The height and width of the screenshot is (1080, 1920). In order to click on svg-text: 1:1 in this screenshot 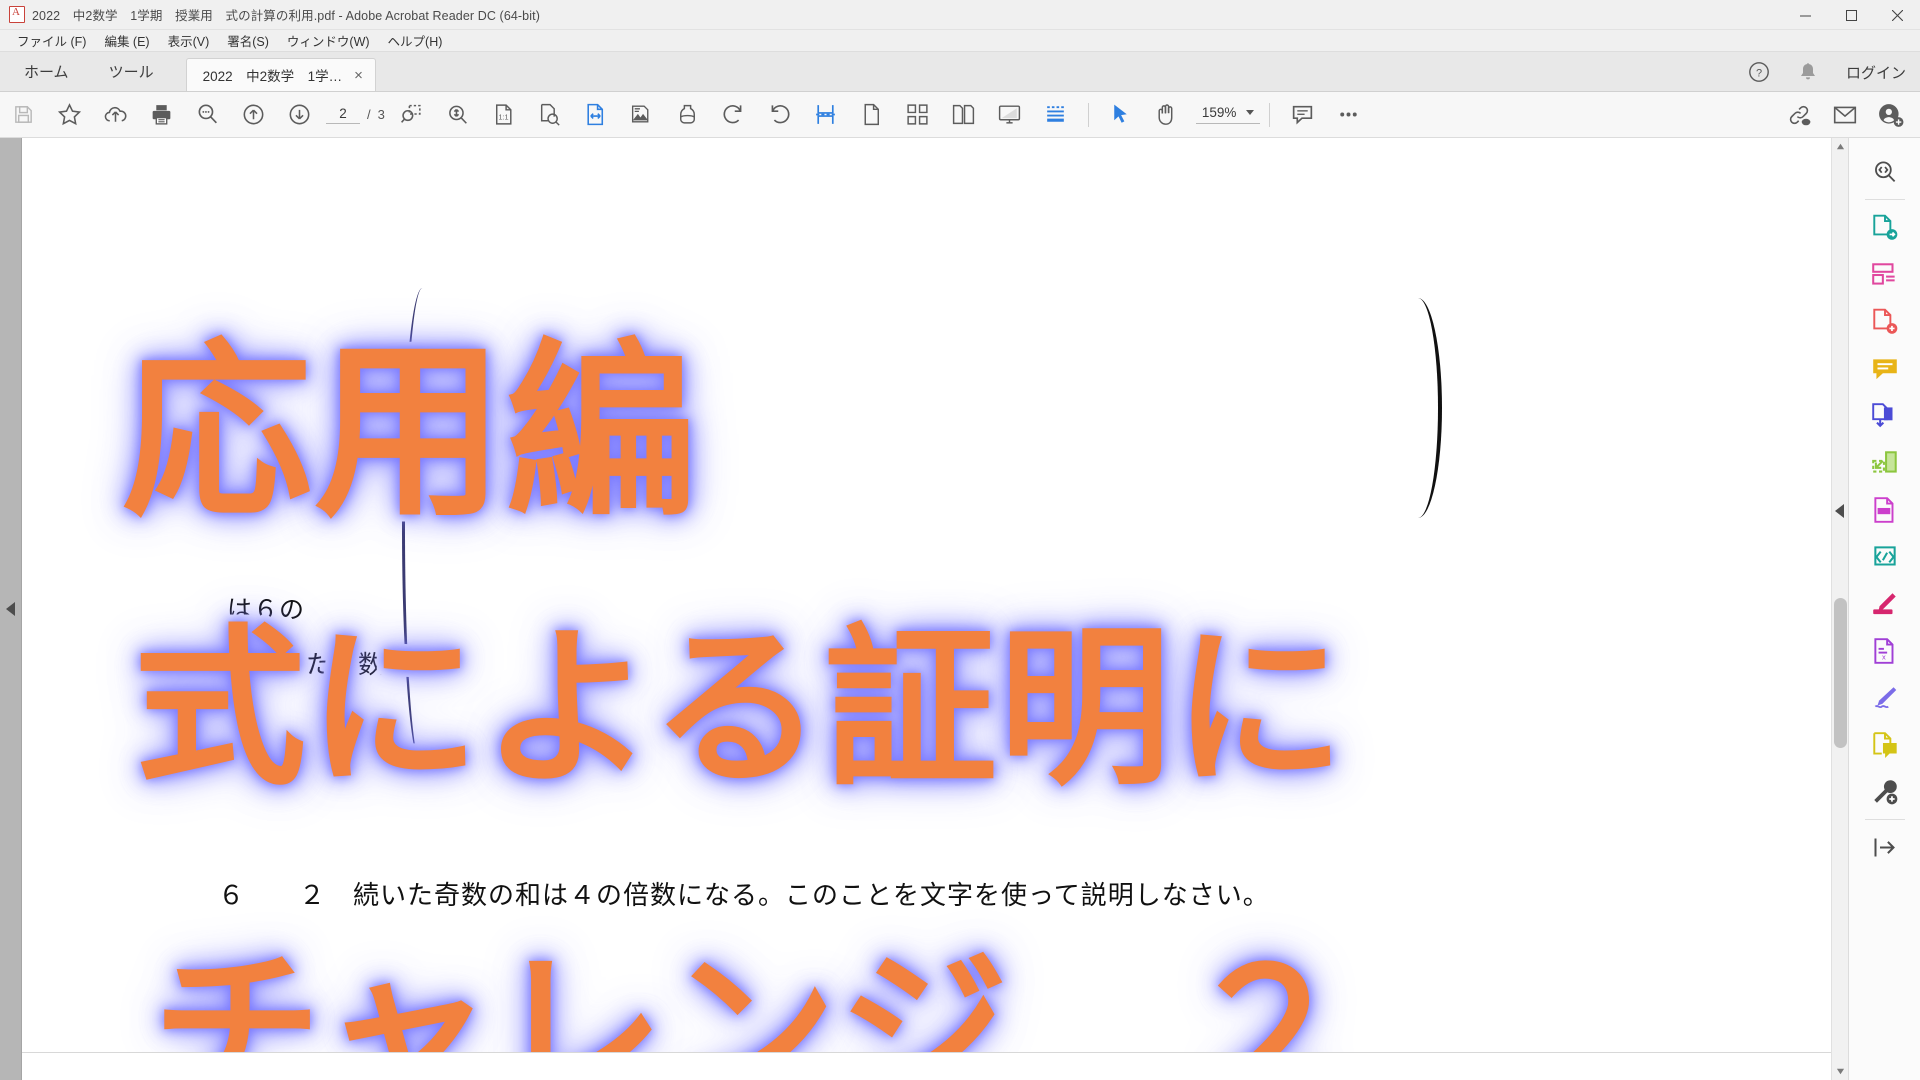, I will do `click(504, 117)`.